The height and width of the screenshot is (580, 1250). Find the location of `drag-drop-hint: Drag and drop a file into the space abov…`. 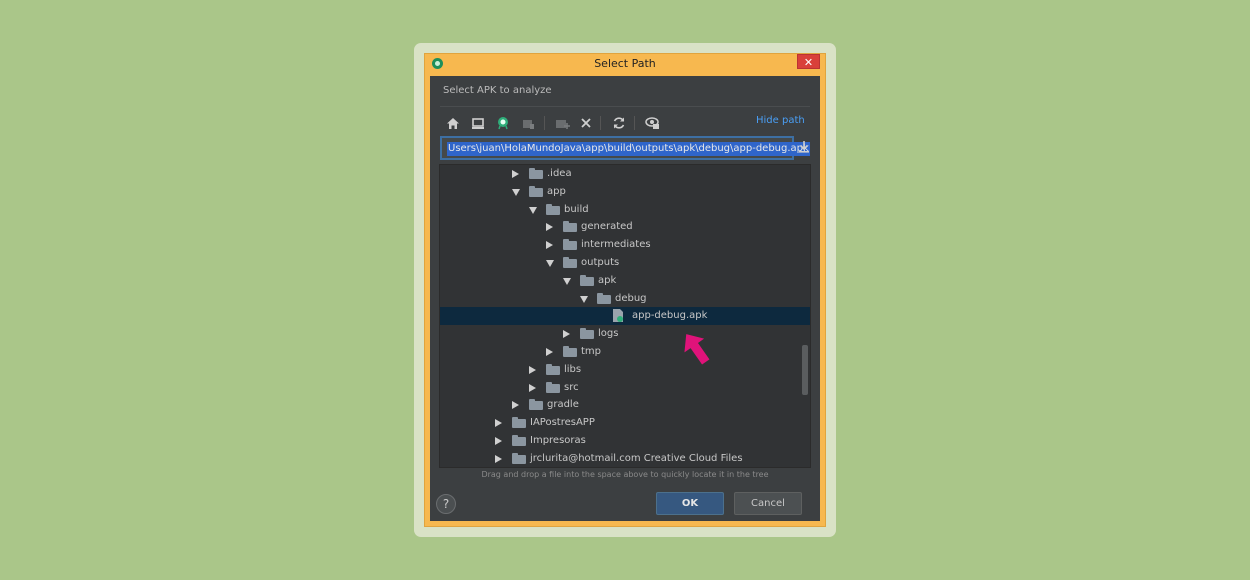

drag-drop-hint: Drag and drop a file into the space abov… is located at coordinates (625, 474).